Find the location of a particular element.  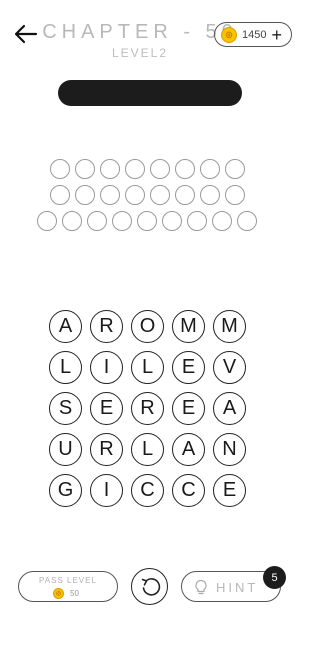

current-word-bar is located at coordinates (150, 93).